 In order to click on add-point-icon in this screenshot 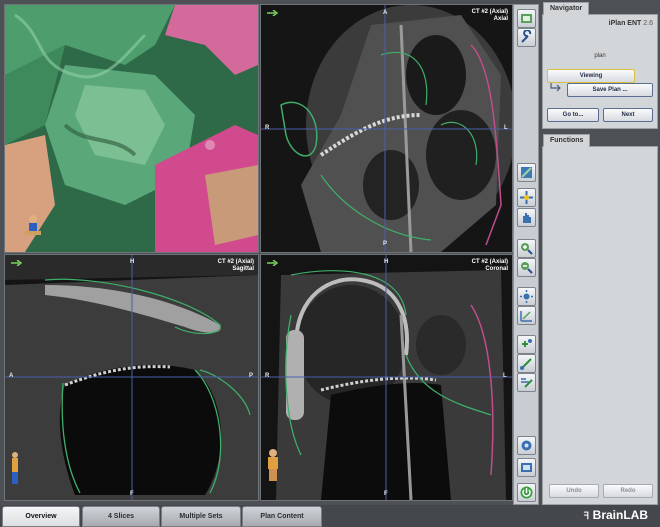, I will do `click(526, 344)`.